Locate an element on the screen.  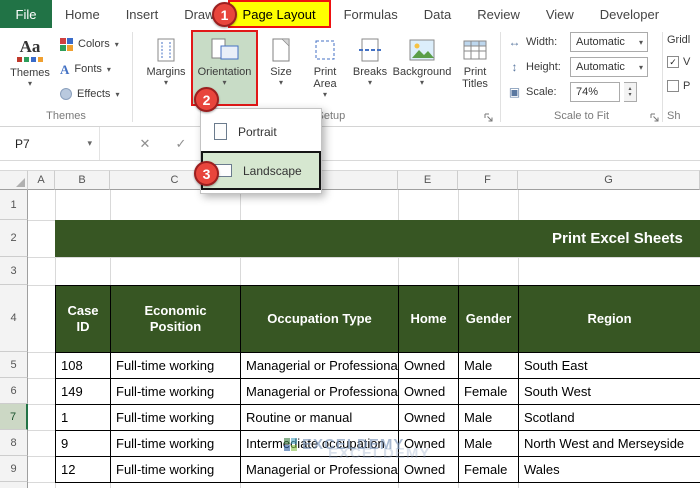
row-header-10-partial is located at coordinates (14, 485).